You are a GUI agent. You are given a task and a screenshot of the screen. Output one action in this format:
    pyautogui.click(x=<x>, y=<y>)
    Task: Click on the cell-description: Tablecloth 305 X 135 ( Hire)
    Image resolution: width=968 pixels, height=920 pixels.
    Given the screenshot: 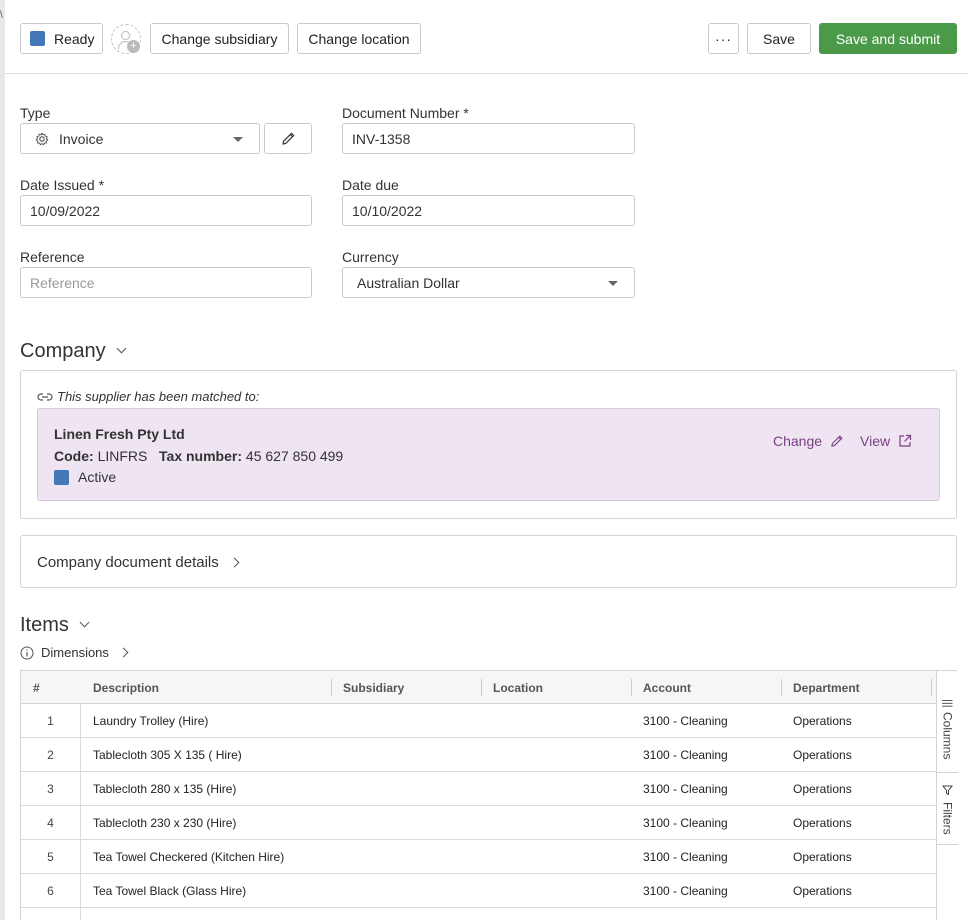 What is the action you would take?
    pyautogui.click(x=167, y=754)
    